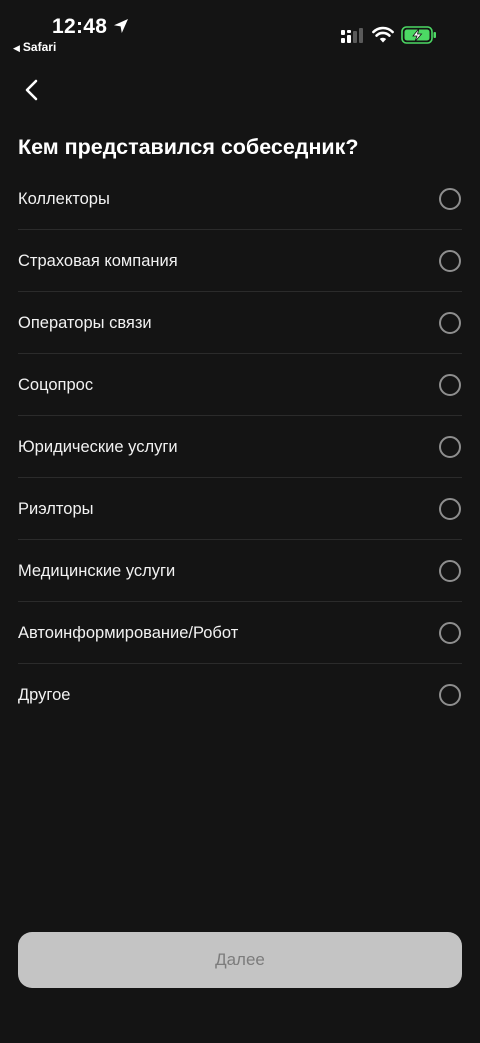 This screenshot has width=480, height=1043. What do you see at coordinates (240, 571) in the screenshot?
I see `option-row-medical: Медицинские услуги` at bounding box center [240, 571].